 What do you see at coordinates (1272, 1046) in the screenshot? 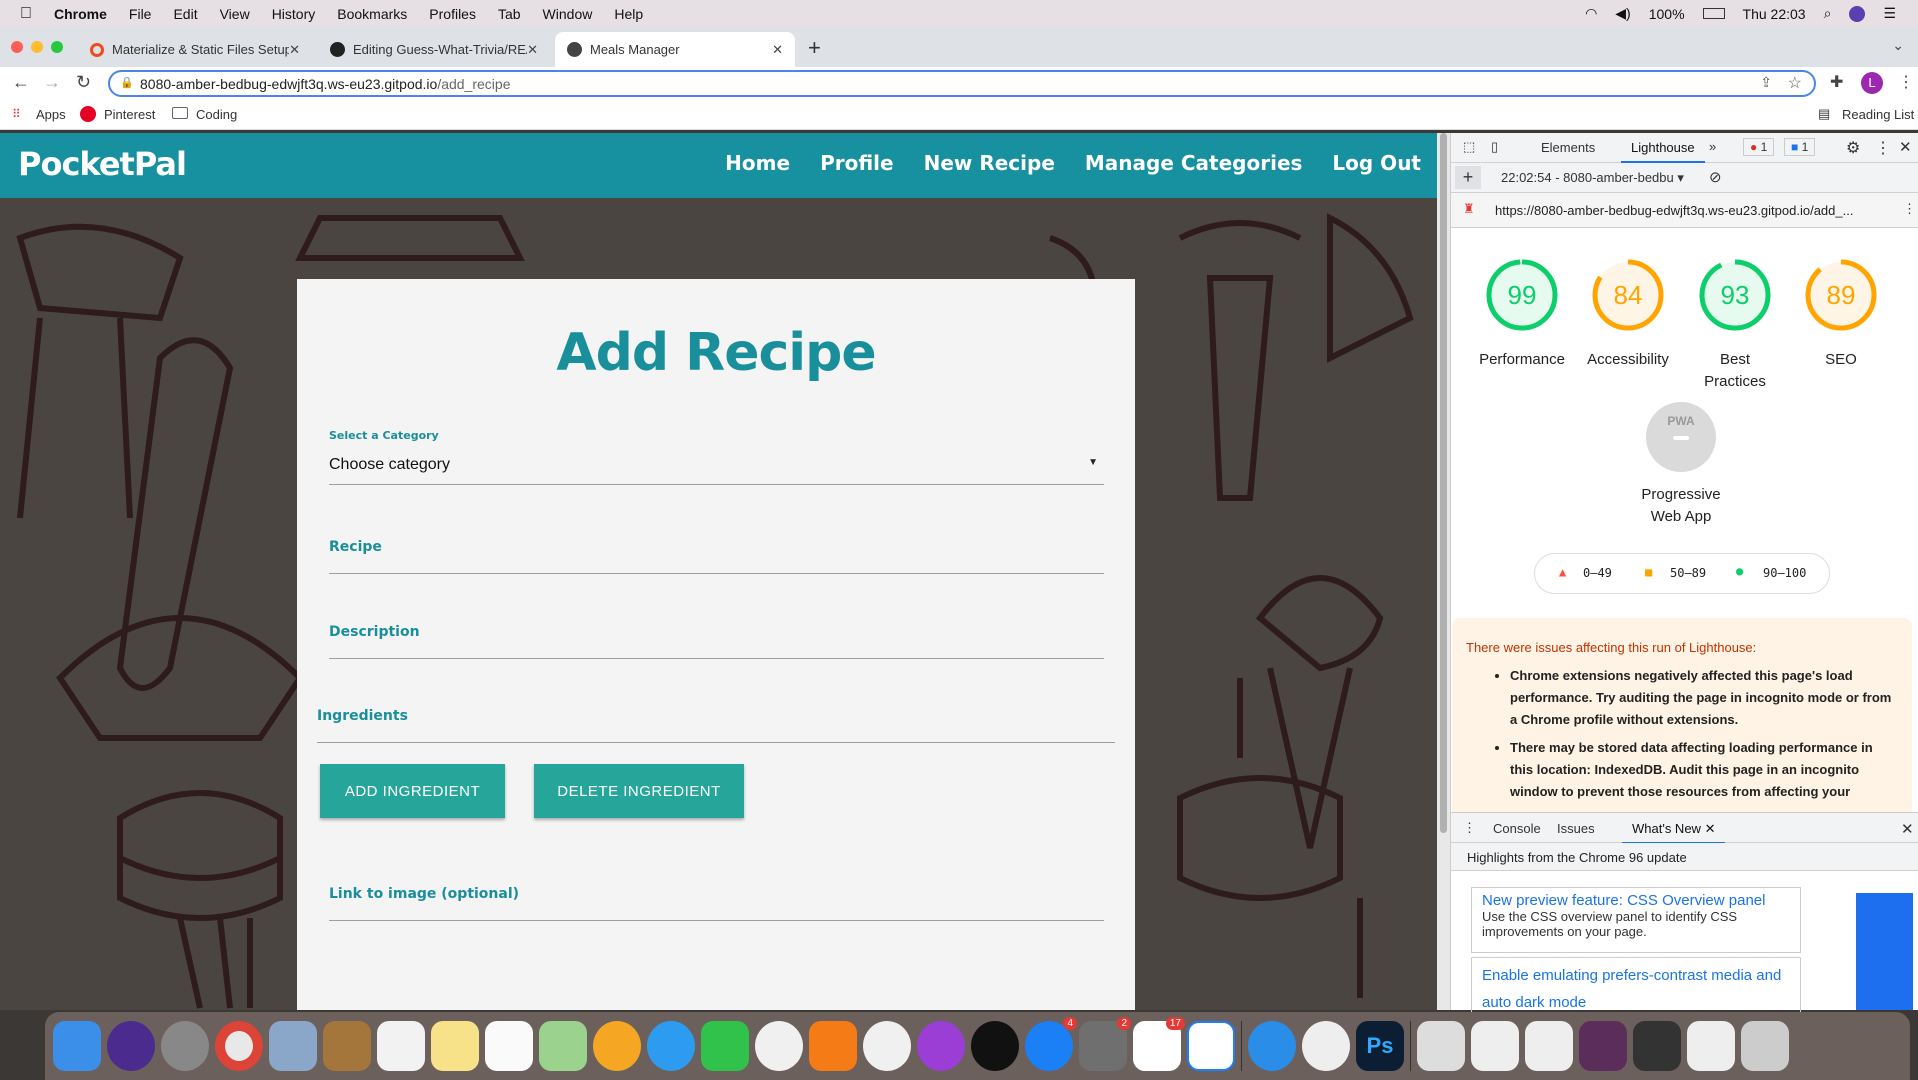
I see `safari-icon` at bounding box center [1272, 1046].